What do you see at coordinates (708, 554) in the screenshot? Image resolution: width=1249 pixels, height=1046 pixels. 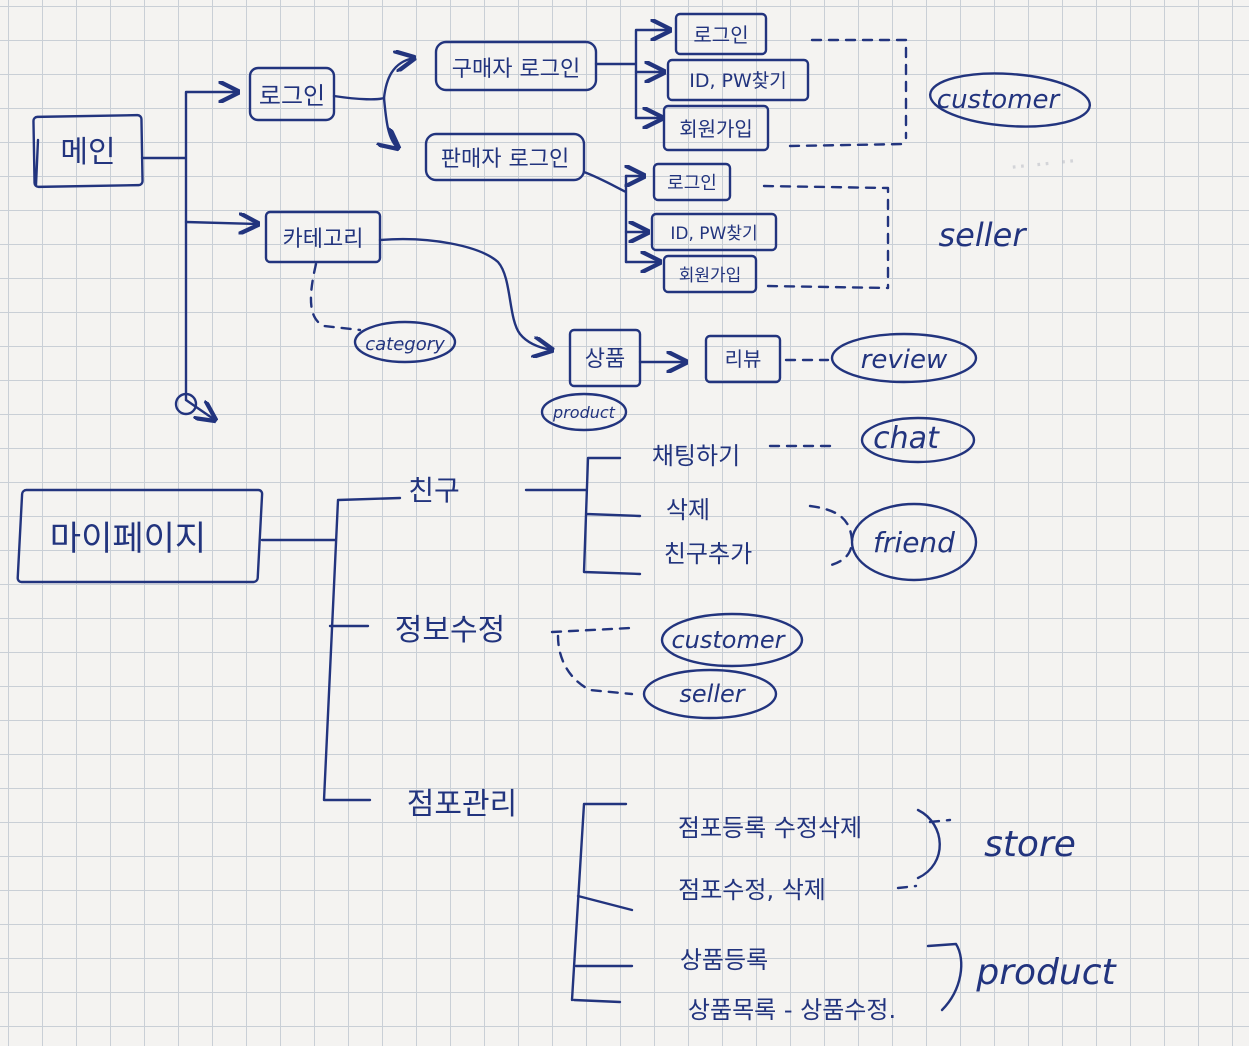 I see `friend-item: 친구추가` at bounding box center [708, 554].